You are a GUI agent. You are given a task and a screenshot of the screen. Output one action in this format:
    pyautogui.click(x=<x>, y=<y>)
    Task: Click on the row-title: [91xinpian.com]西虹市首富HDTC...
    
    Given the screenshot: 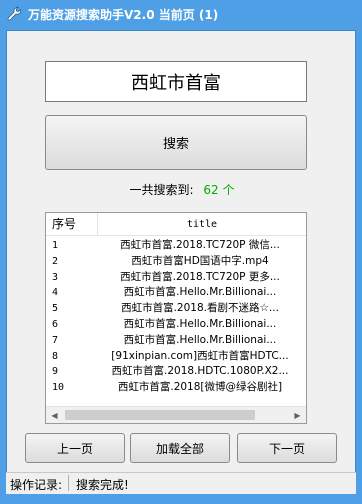 What is the action you would take?
    pyautogui.click(x=200, y=355)
    